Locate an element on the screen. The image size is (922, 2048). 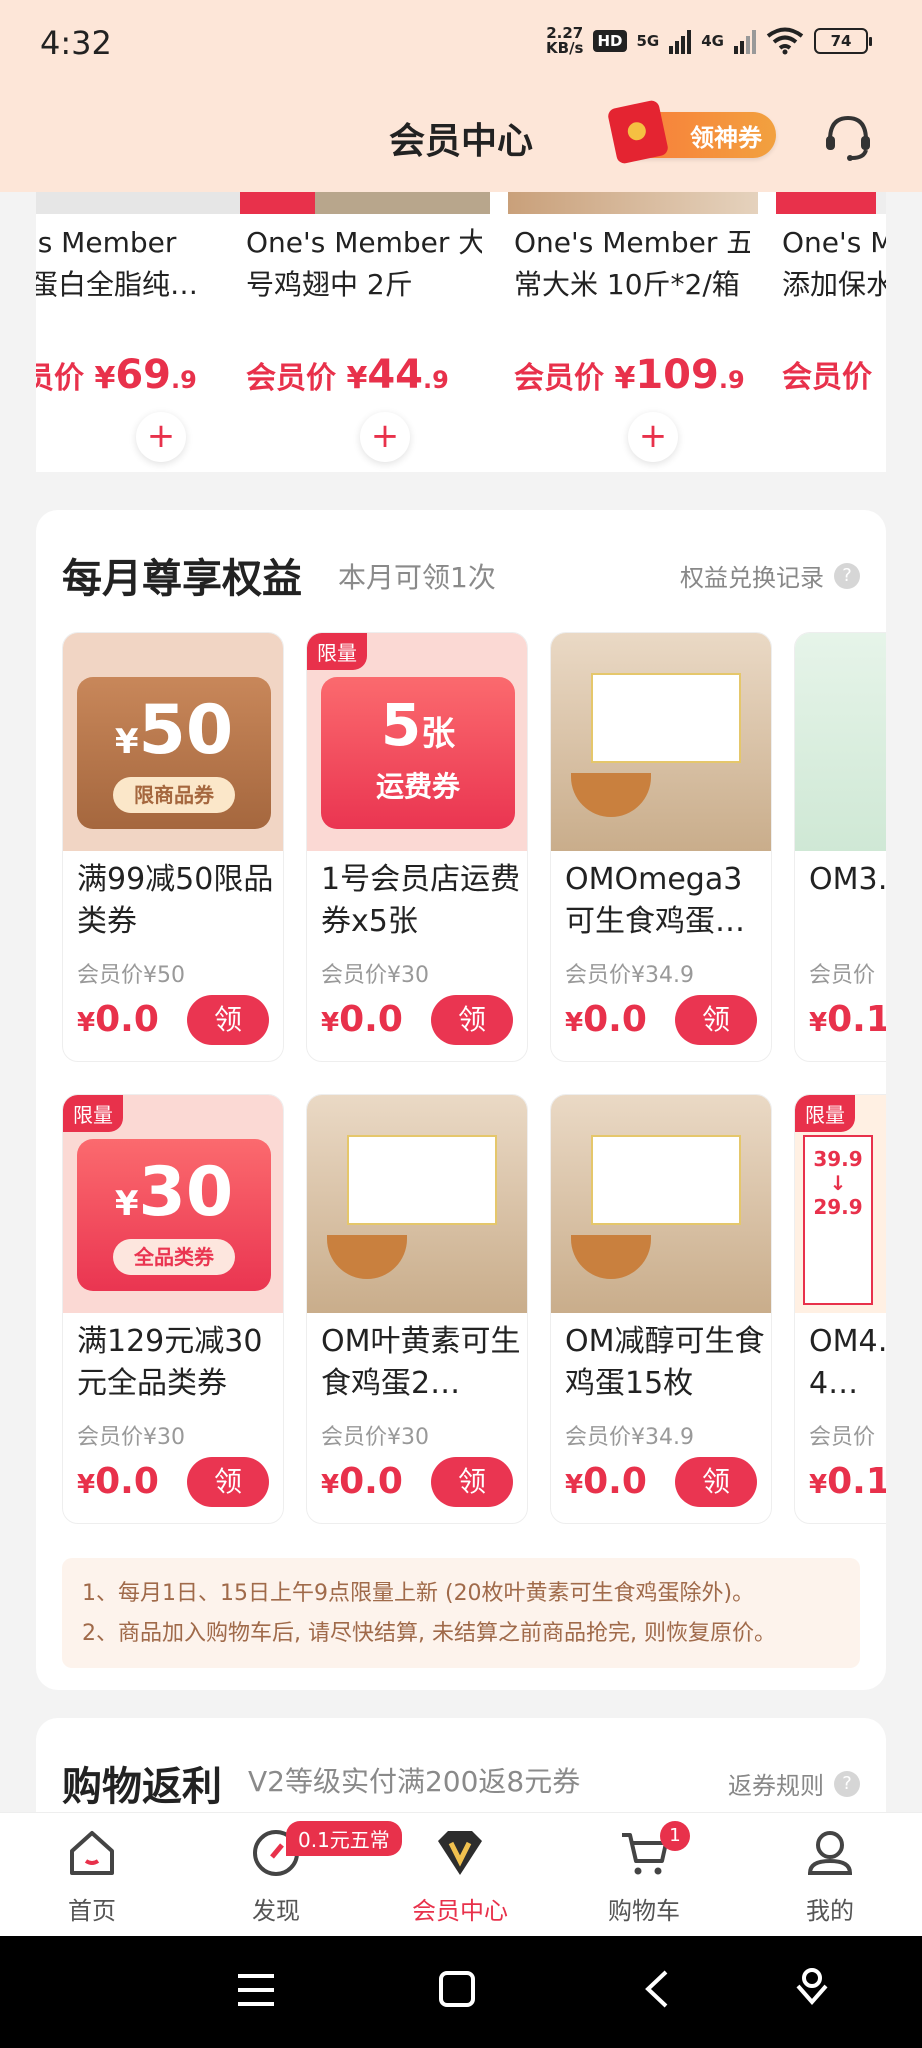
status-icons: 2.27 KB/s HD 5G 4G 74 is located at coordinates (709, 41).